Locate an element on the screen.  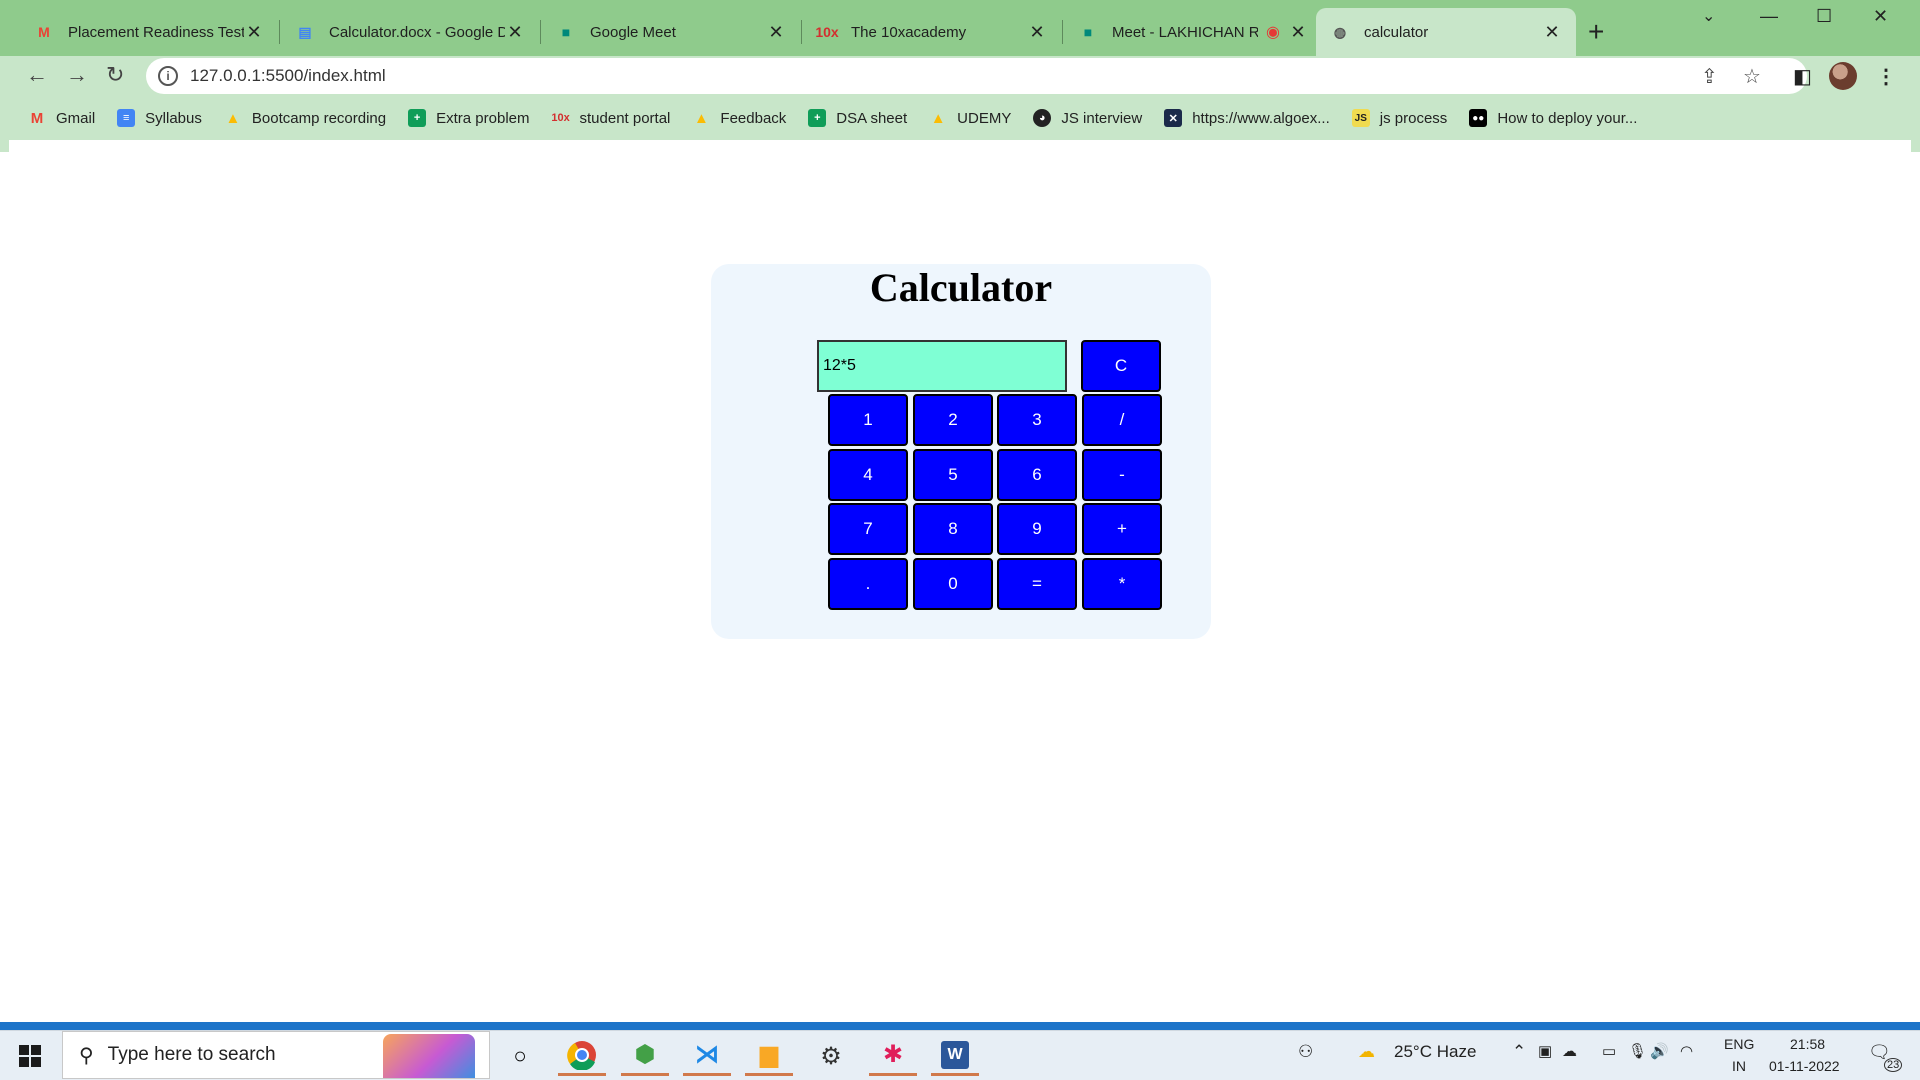
multiply-button: * is located at coordinates (1122, 584).